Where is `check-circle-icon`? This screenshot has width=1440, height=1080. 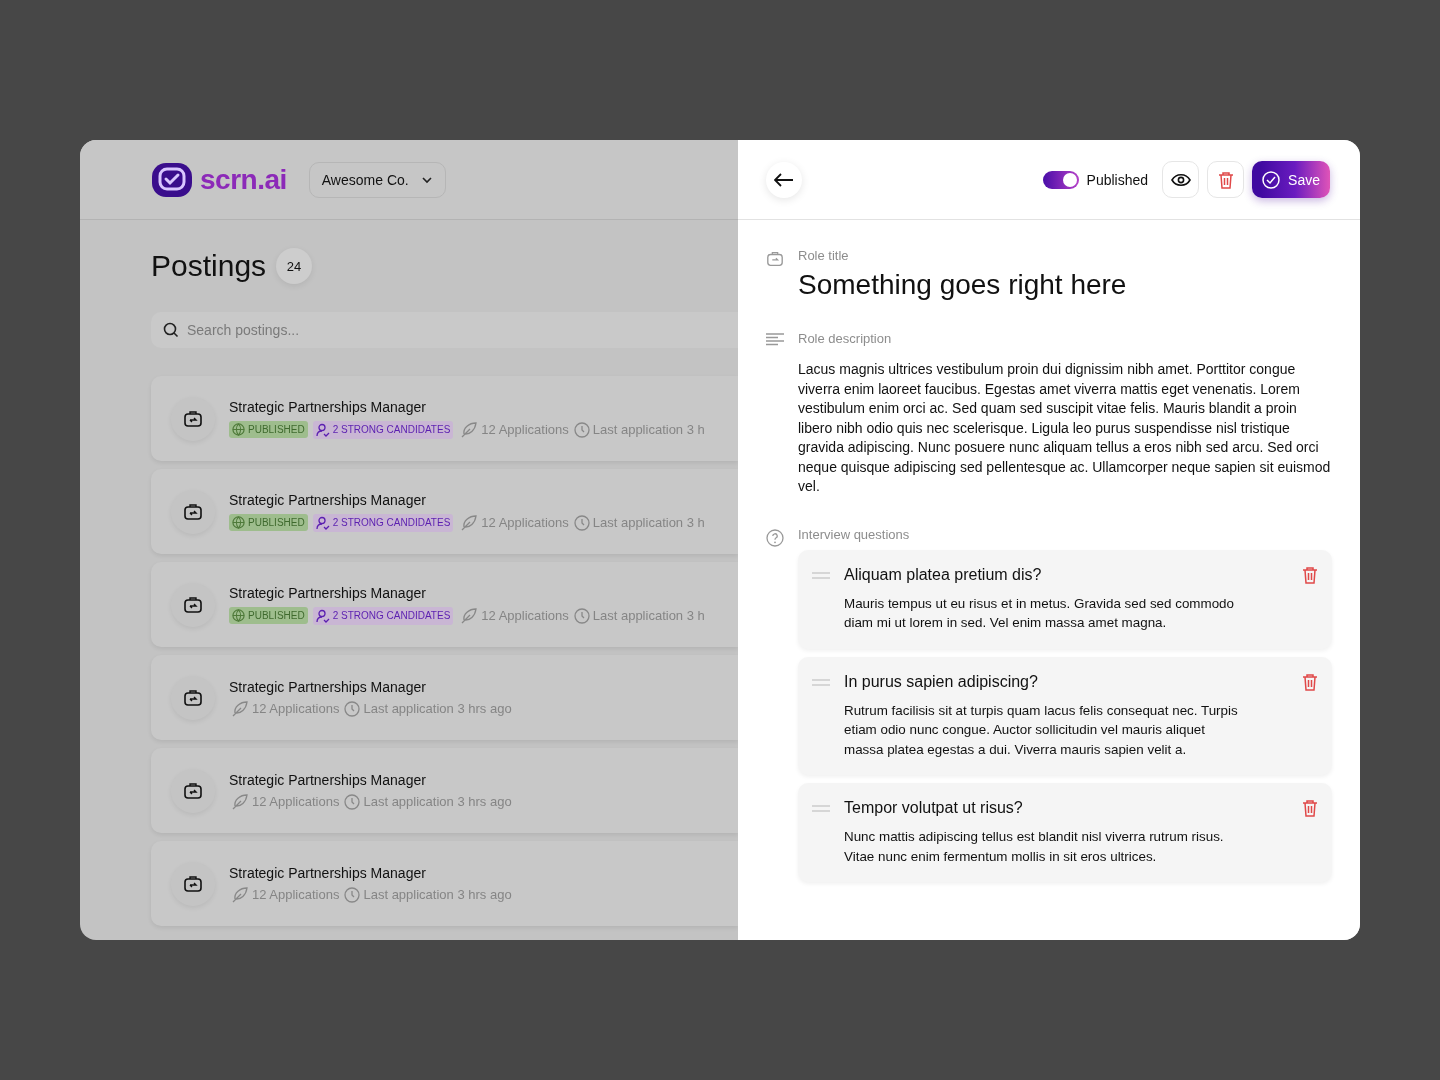
check-circle-icon is located at coordinates (1271, 179).